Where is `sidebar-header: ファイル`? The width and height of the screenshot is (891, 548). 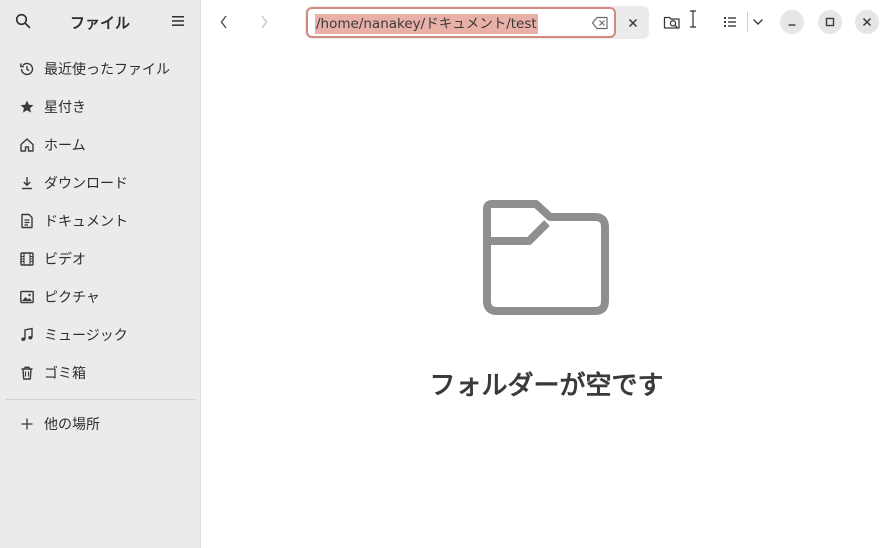 sidebar-header: ファイル is located at coordinates (100, 22).